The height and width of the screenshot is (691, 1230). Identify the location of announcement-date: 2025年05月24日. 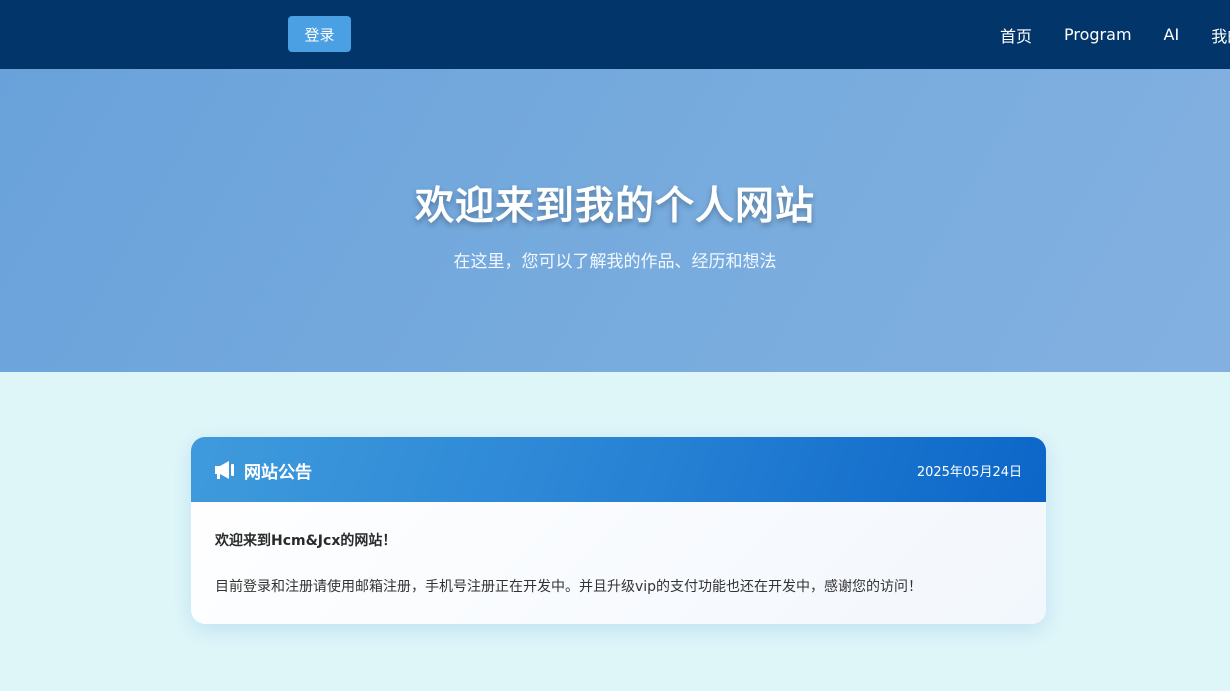
(969, 472).